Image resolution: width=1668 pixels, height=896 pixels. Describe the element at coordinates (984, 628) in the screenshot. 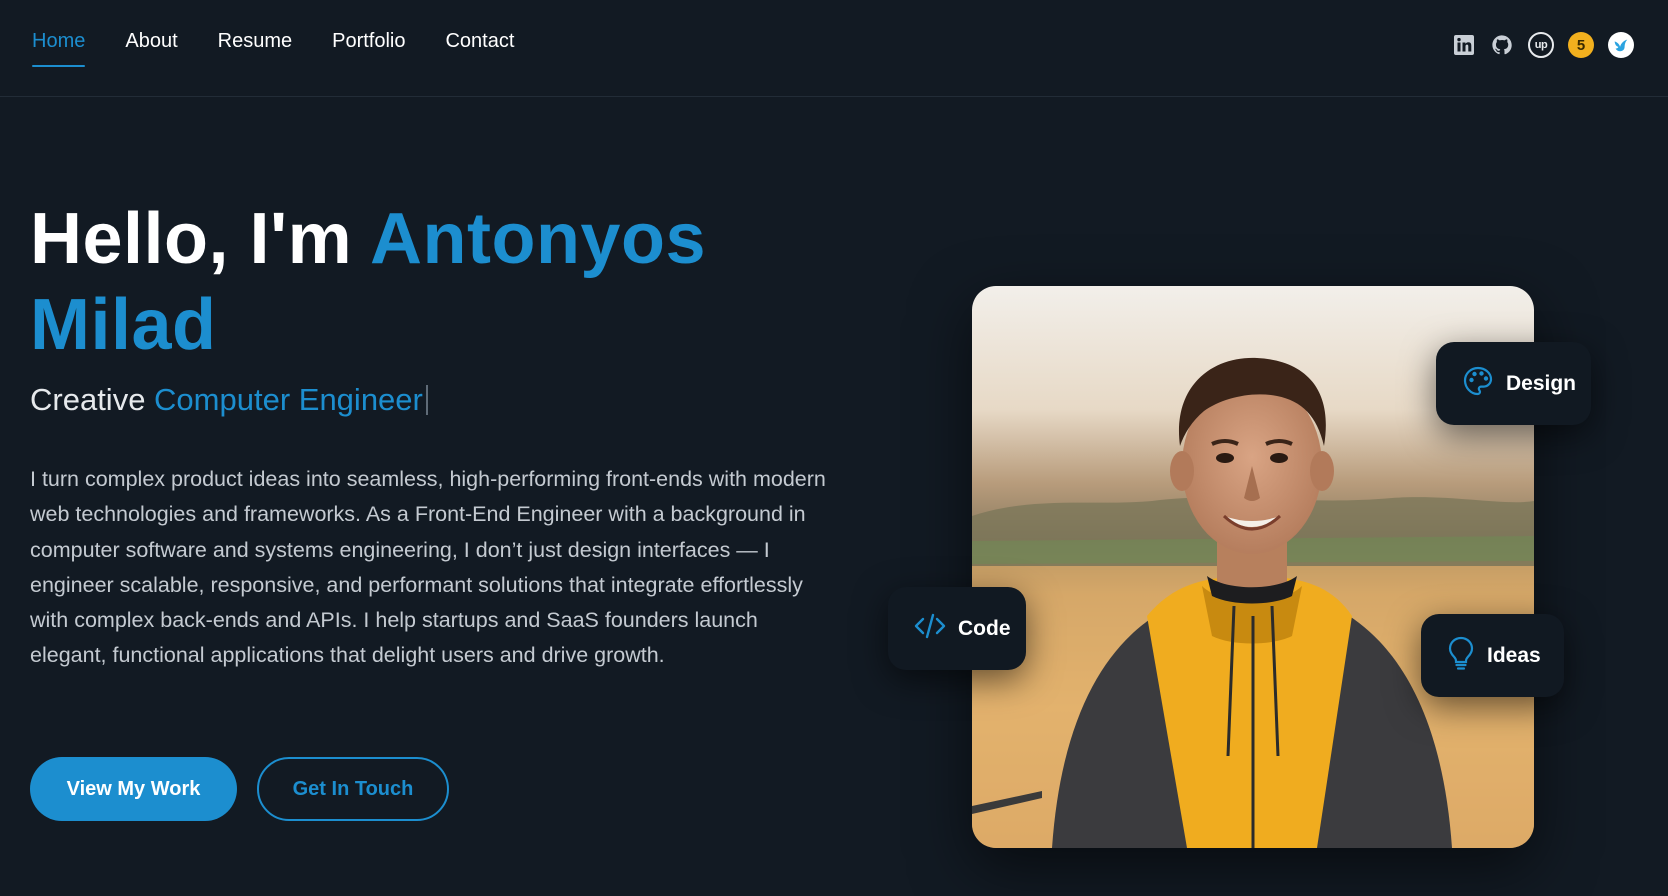

I see `code-badge-label: Code` at that location.